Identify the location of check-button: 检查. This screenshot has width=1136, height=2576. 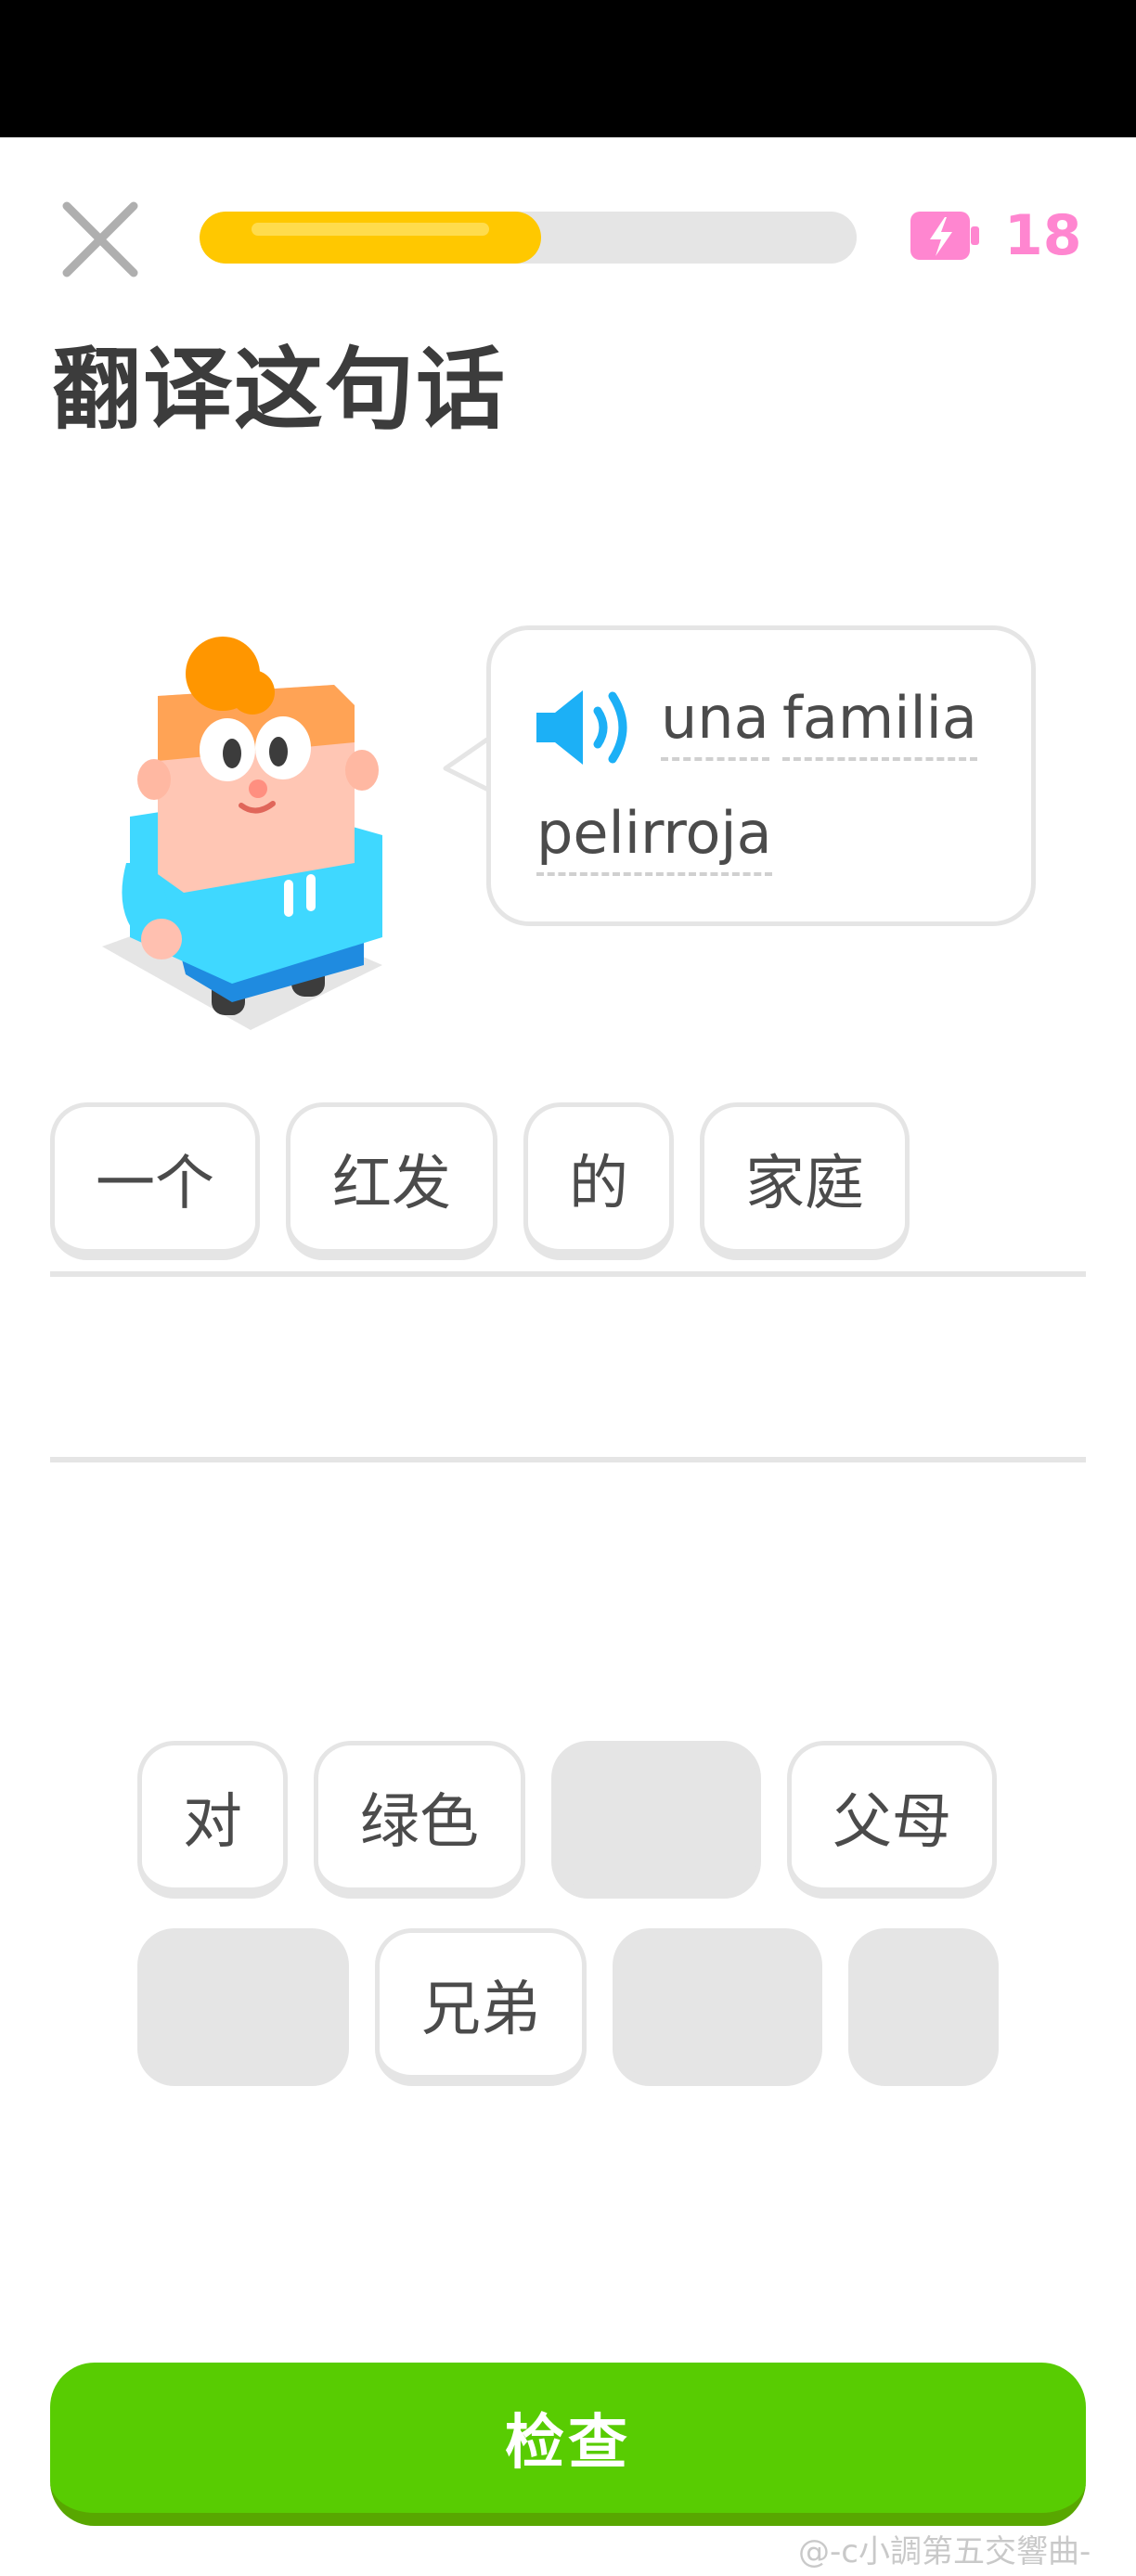
(568, 2444).